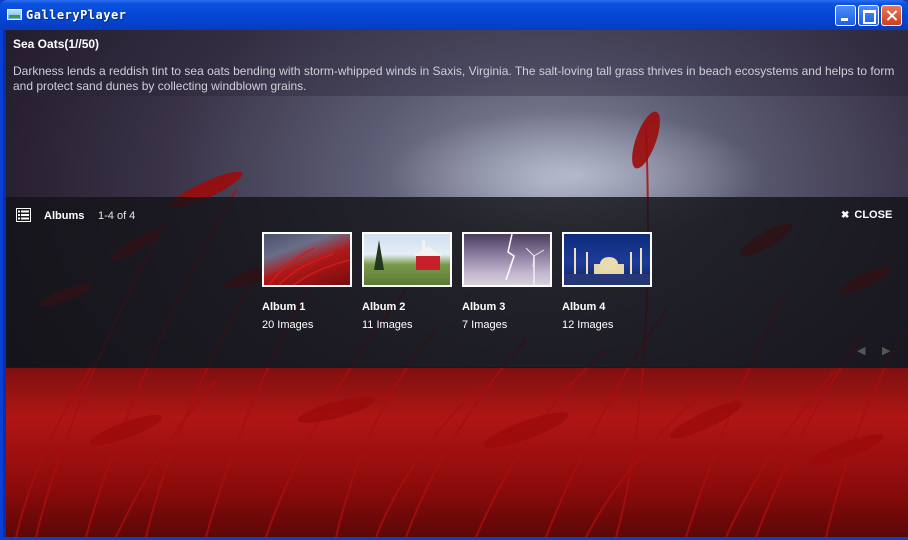 The image size is (908, 540). I want to click on album-card-3: Album 3 7 Images, so click(507, 281).